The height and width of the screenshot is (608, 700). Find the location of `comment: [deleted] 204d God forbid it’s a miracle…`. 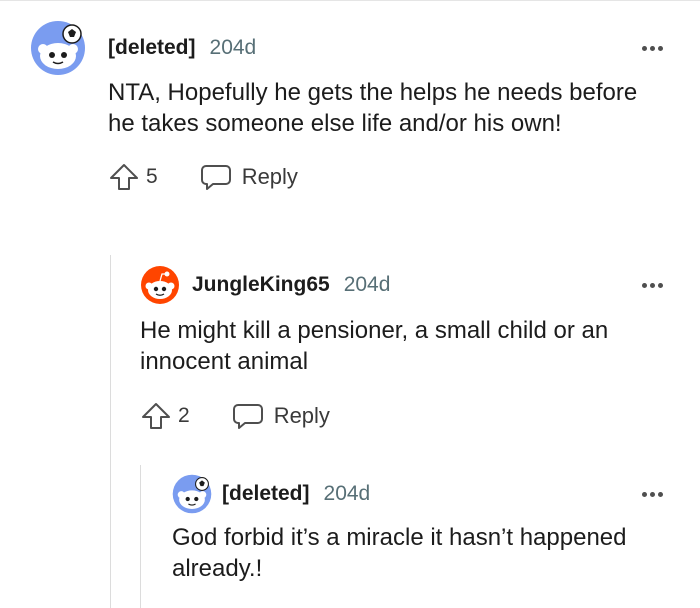

comment: [deleted] 204d God forbid it’s a miracle… is located at coordinates (421, 525).